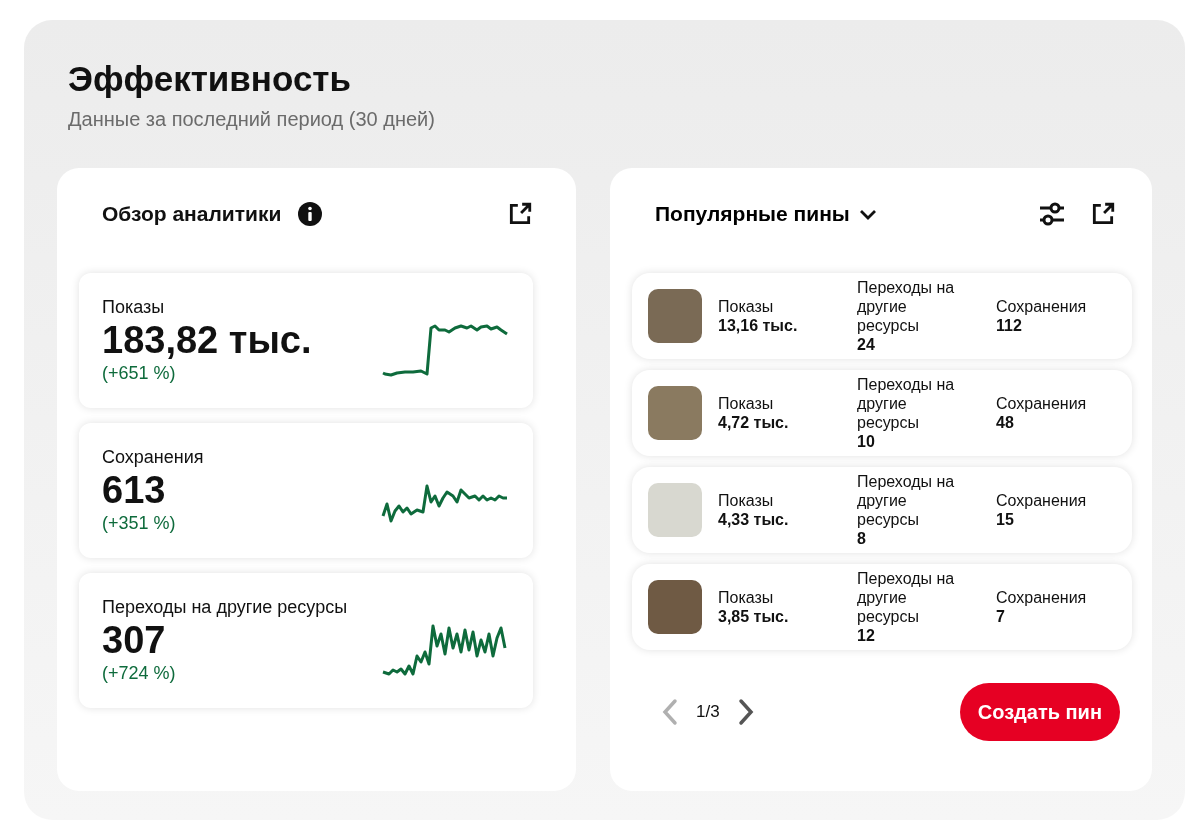 The width and height of the screenshot is (1200, 838). What do you see at coordinates (866, 345) in the screenshot?
I see `clicks-value: 24` at bounding box center [866, 345].